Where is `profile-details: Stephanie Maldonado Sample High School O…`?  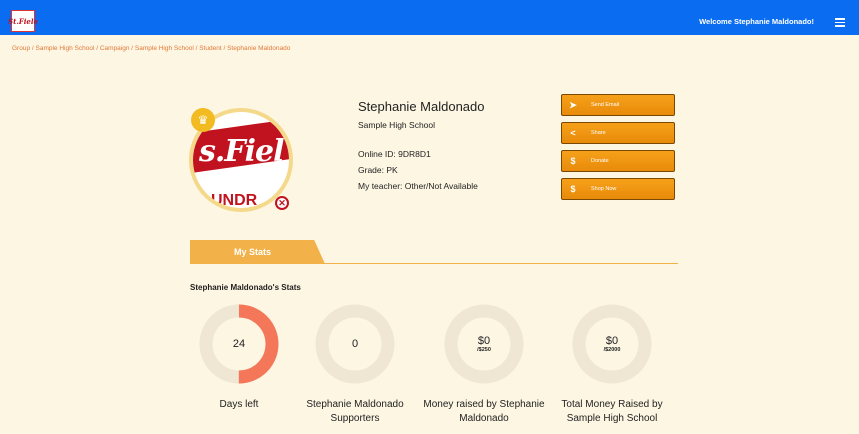 profile-details: Stephanie Maldonado Sample High School O… is located at coordinates (421, 148).